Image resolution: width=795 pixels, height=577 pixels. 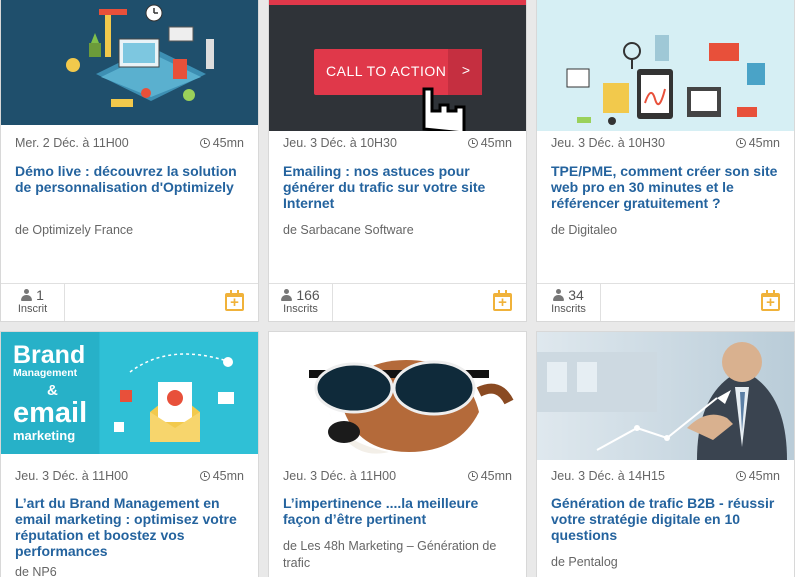 What do you see at coordinates (129, 302) in the screenshot?
I see `card-footer: 1 Inscrit` at bounding box center [129, 302].